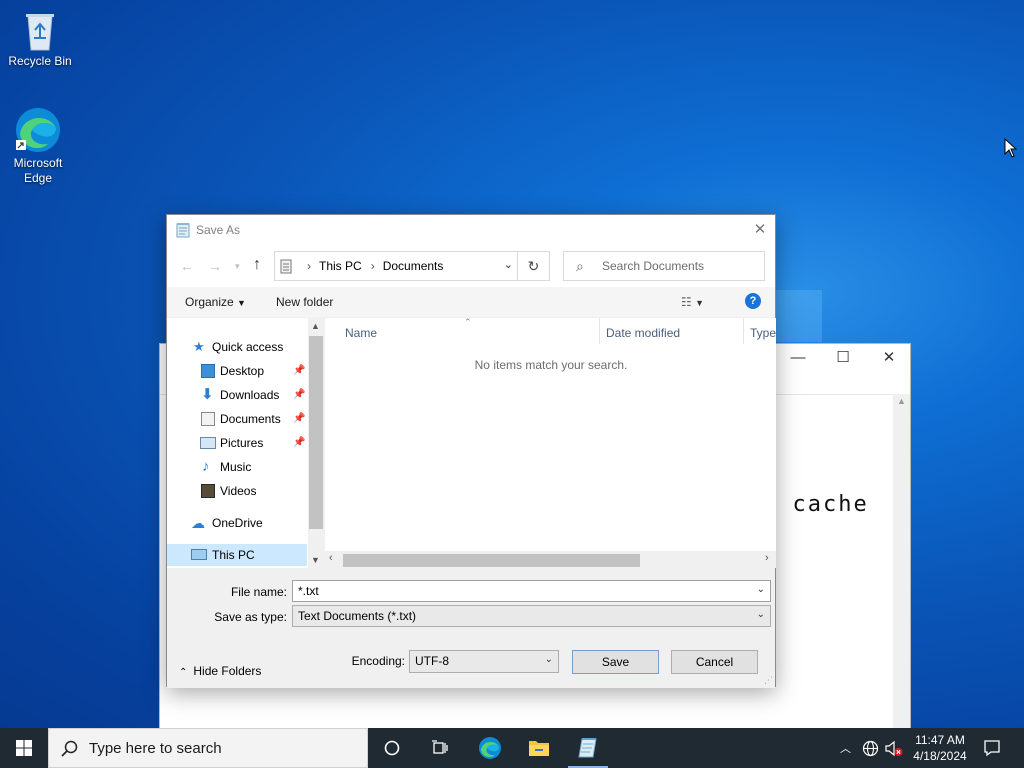 The width and height of the screenshot is (1024, 768). What do you see at coordinates (237, 467) in the screenshot?
I see `nav-item-music: ♪ Music` at bounding box center [237, 467].